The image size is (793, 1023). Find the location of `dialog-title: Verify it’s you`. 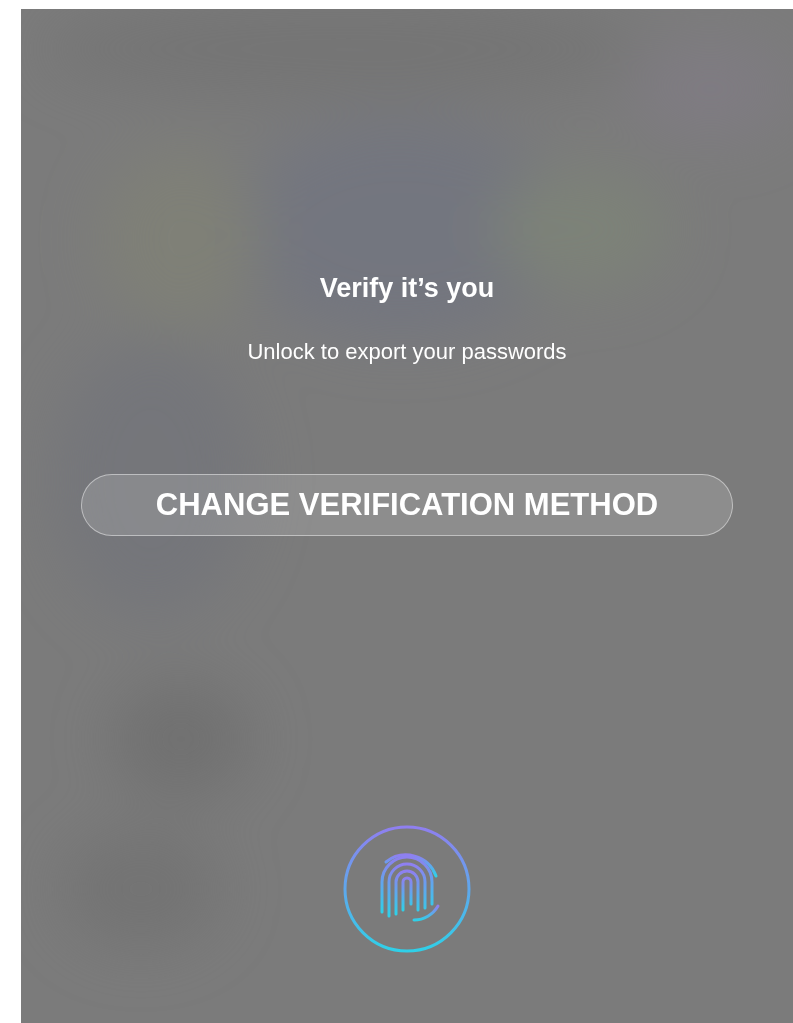

dialog-title: Verify it’s you is located at coordinates (407, 288).